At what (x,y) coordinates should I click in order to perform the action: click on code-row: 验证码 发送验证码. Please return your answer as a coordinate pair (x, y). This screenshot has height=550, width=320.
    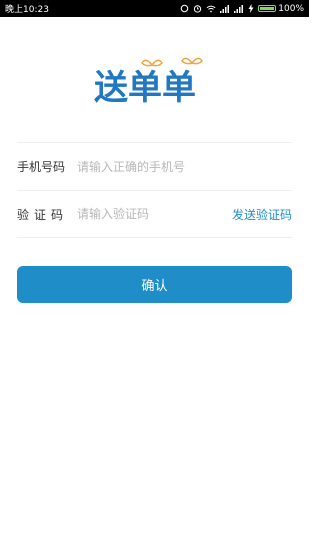
    Looking at the image, I should click on (154, 214).